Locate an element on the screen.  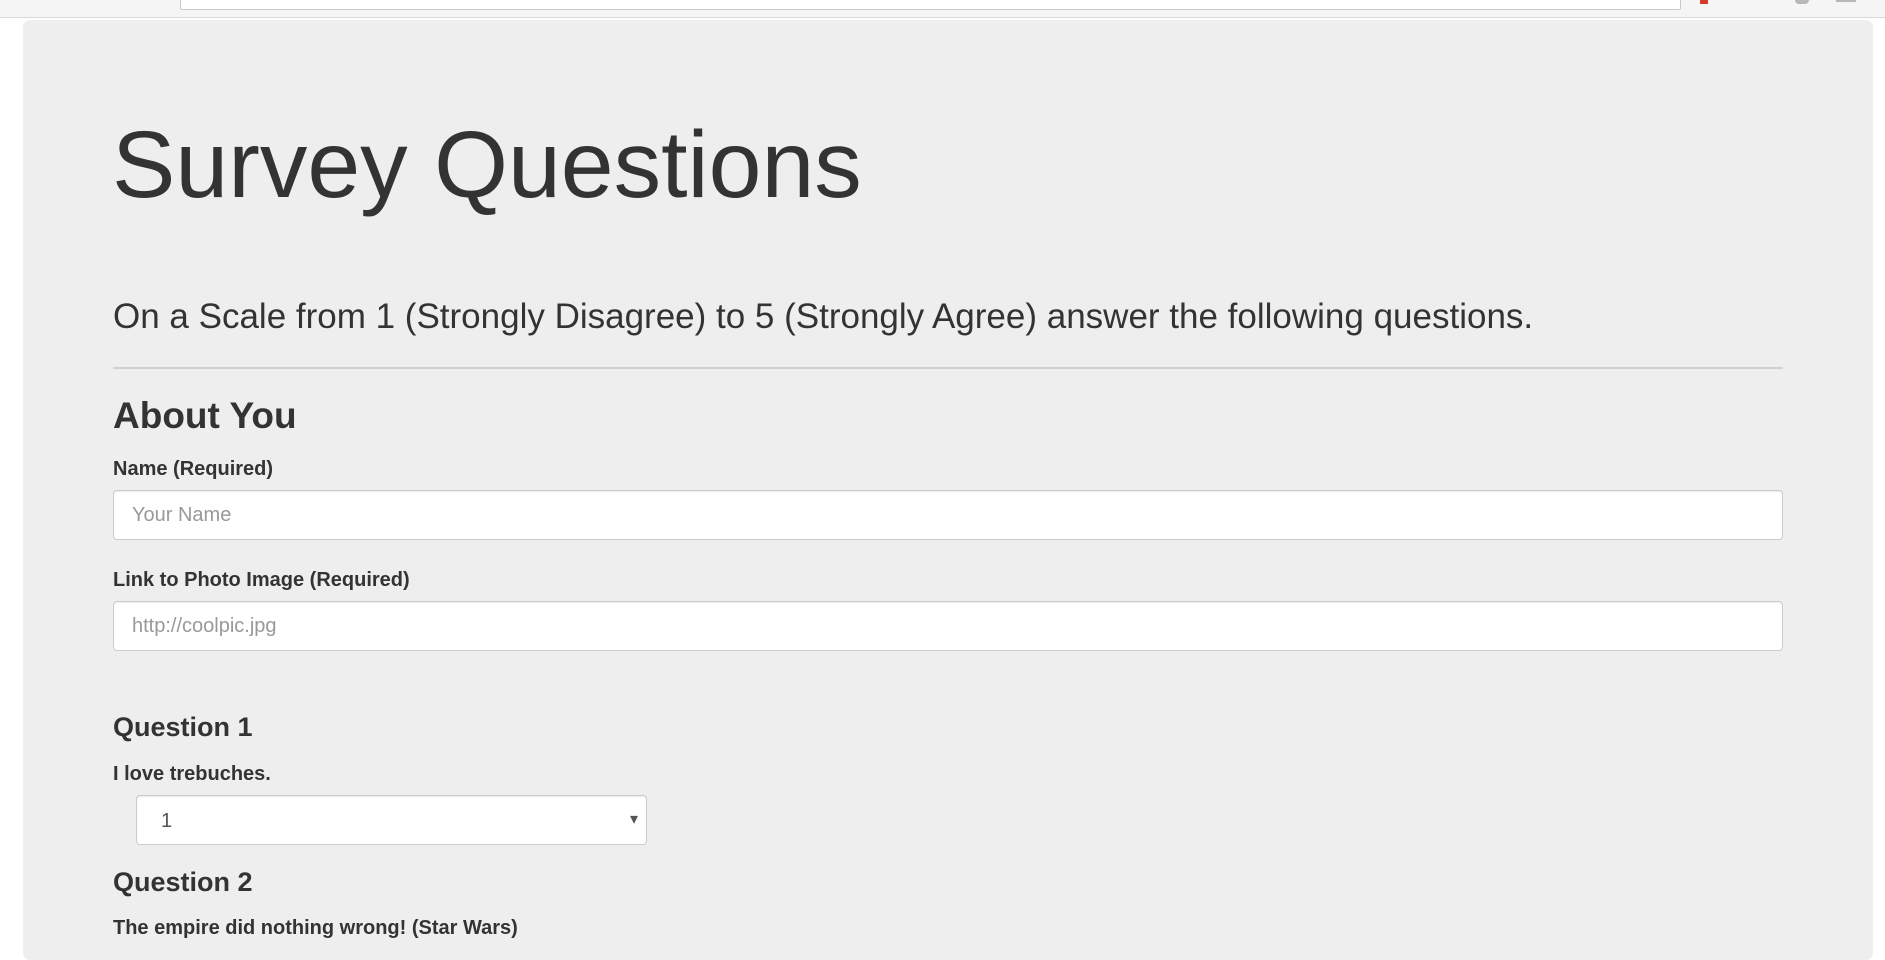
profile-icon is located at coordinates (1802, 2).